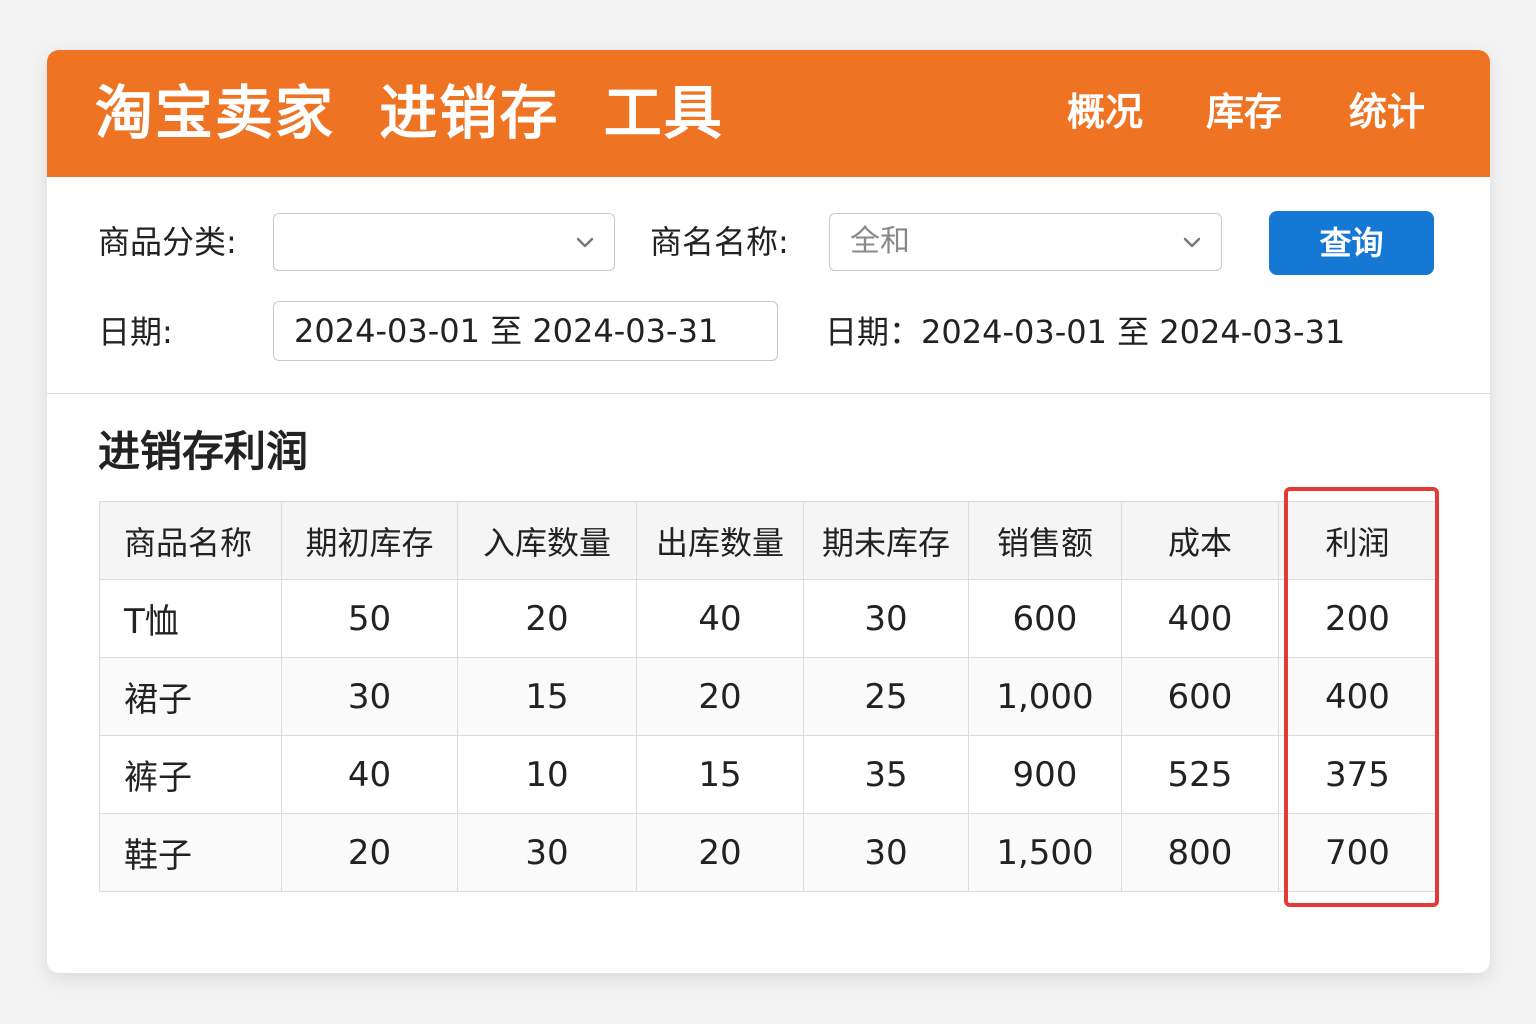 This screenshot has height=1024, width=1536. Describe the element at coordinates (190, 774) in the screenshot. I see `table-cell: 裤子` at that location.